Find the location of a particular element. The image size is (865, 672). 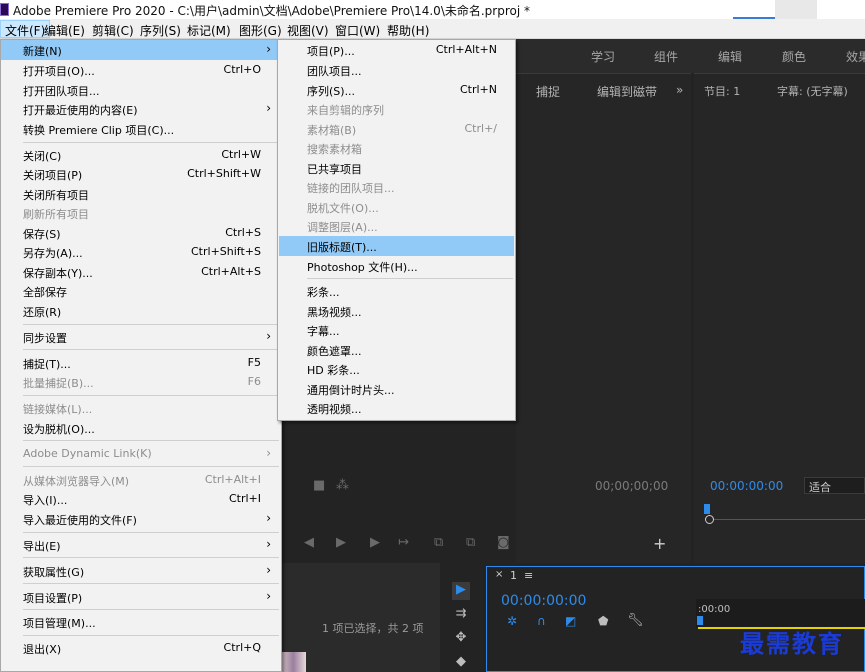

workspace-tab-color: 颜色 is located at coordinates (794, 56).